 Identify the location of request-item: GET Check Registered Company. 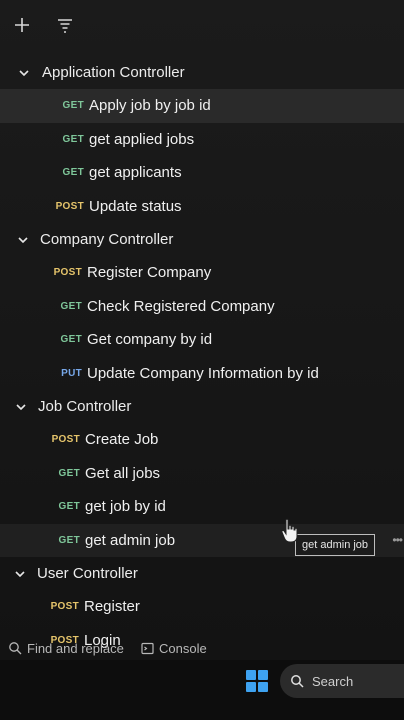
(202, 307).